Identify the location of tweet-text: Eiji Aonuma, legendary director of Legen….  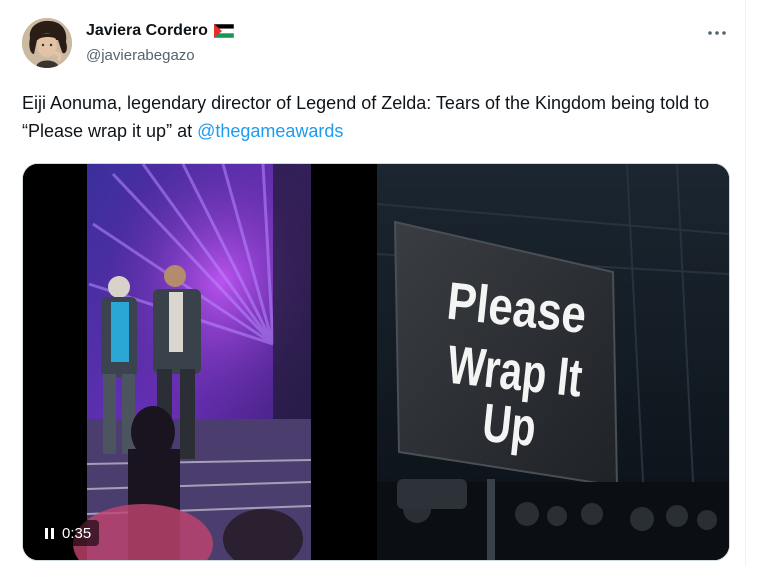
(379, 117).